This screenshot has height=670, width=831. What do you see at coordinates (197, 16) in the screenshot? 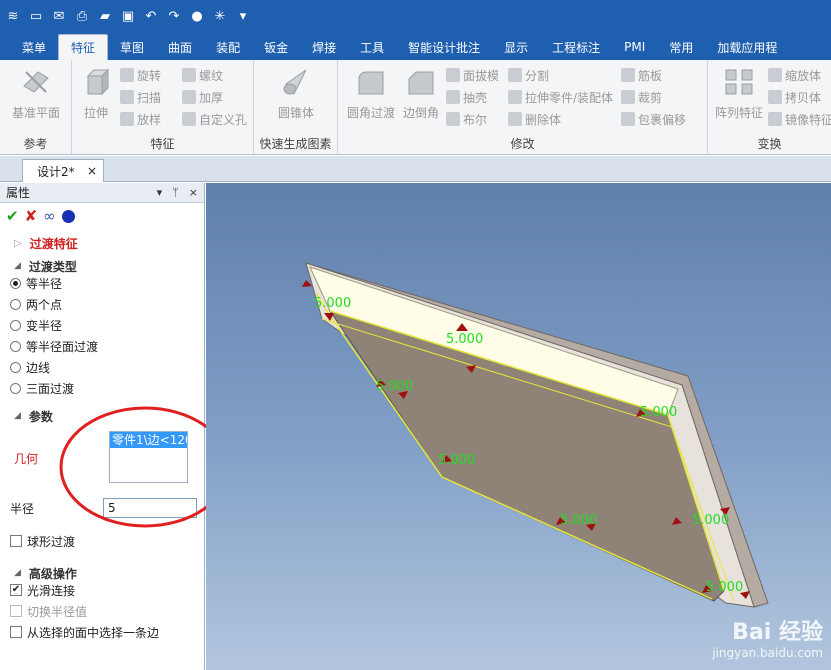
I see `sphere-tool-icon: ●` at bounding box center [197, 16].